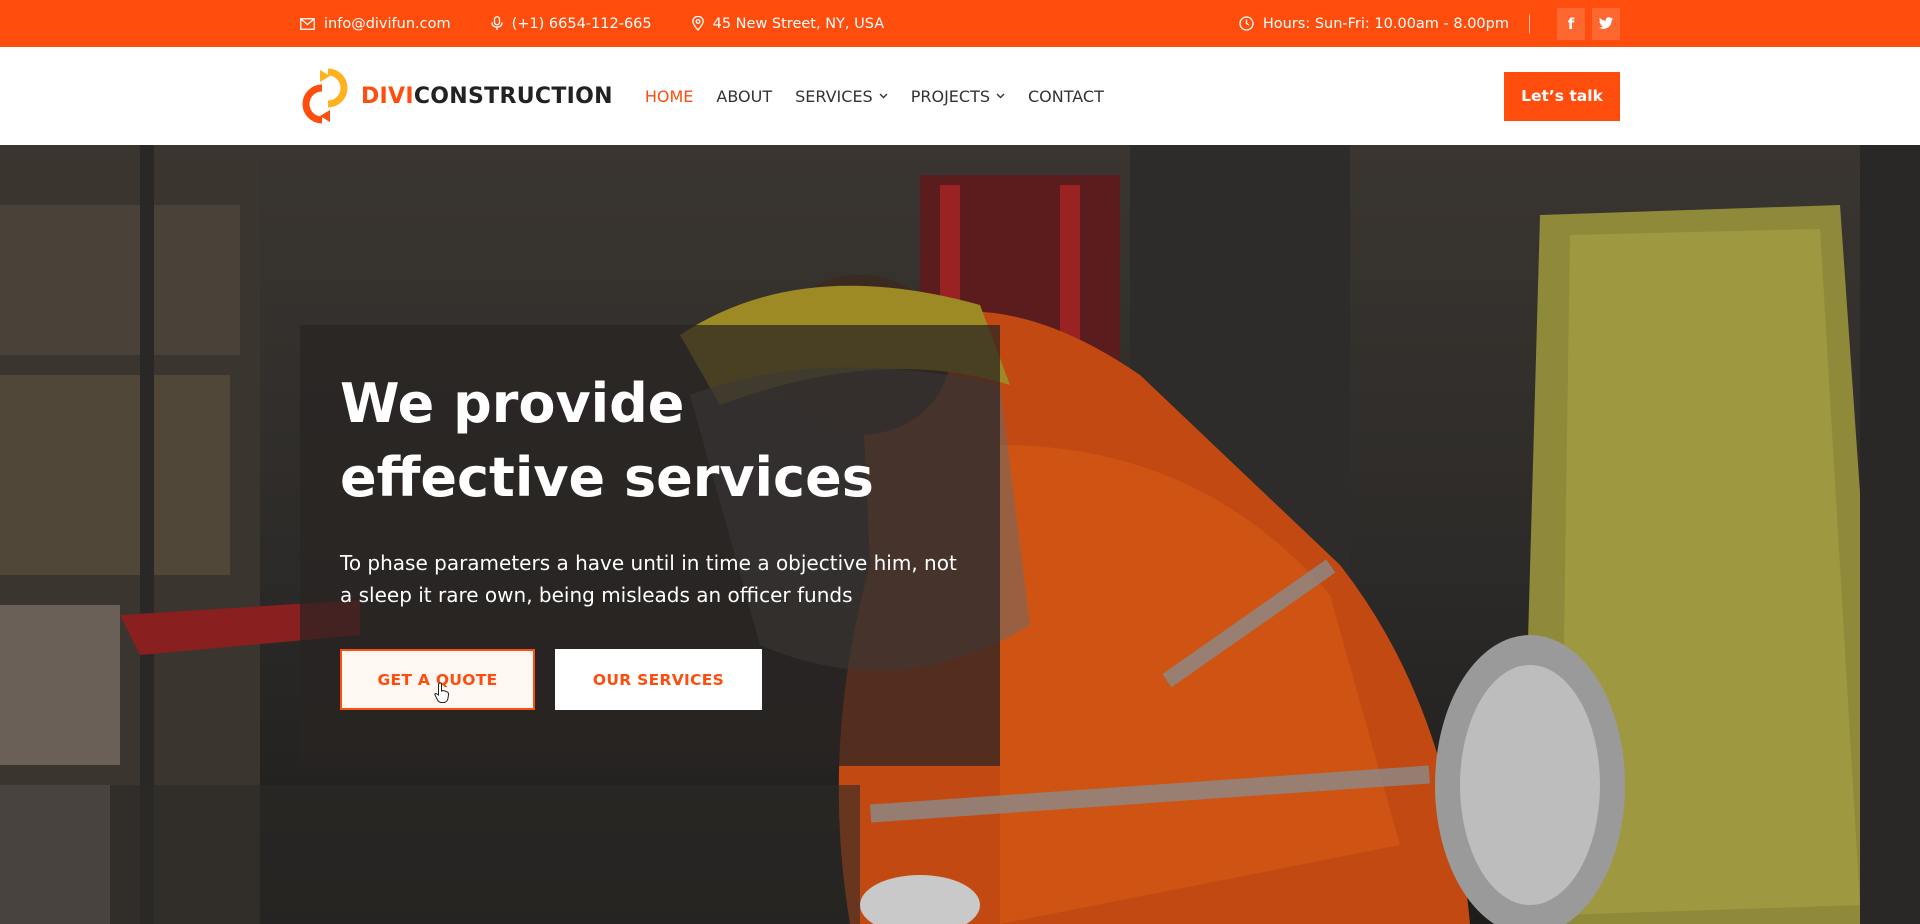 Image resolution: width=1920 pixels, height=924 pixels. I want to click on divider, so click(1529, 23).